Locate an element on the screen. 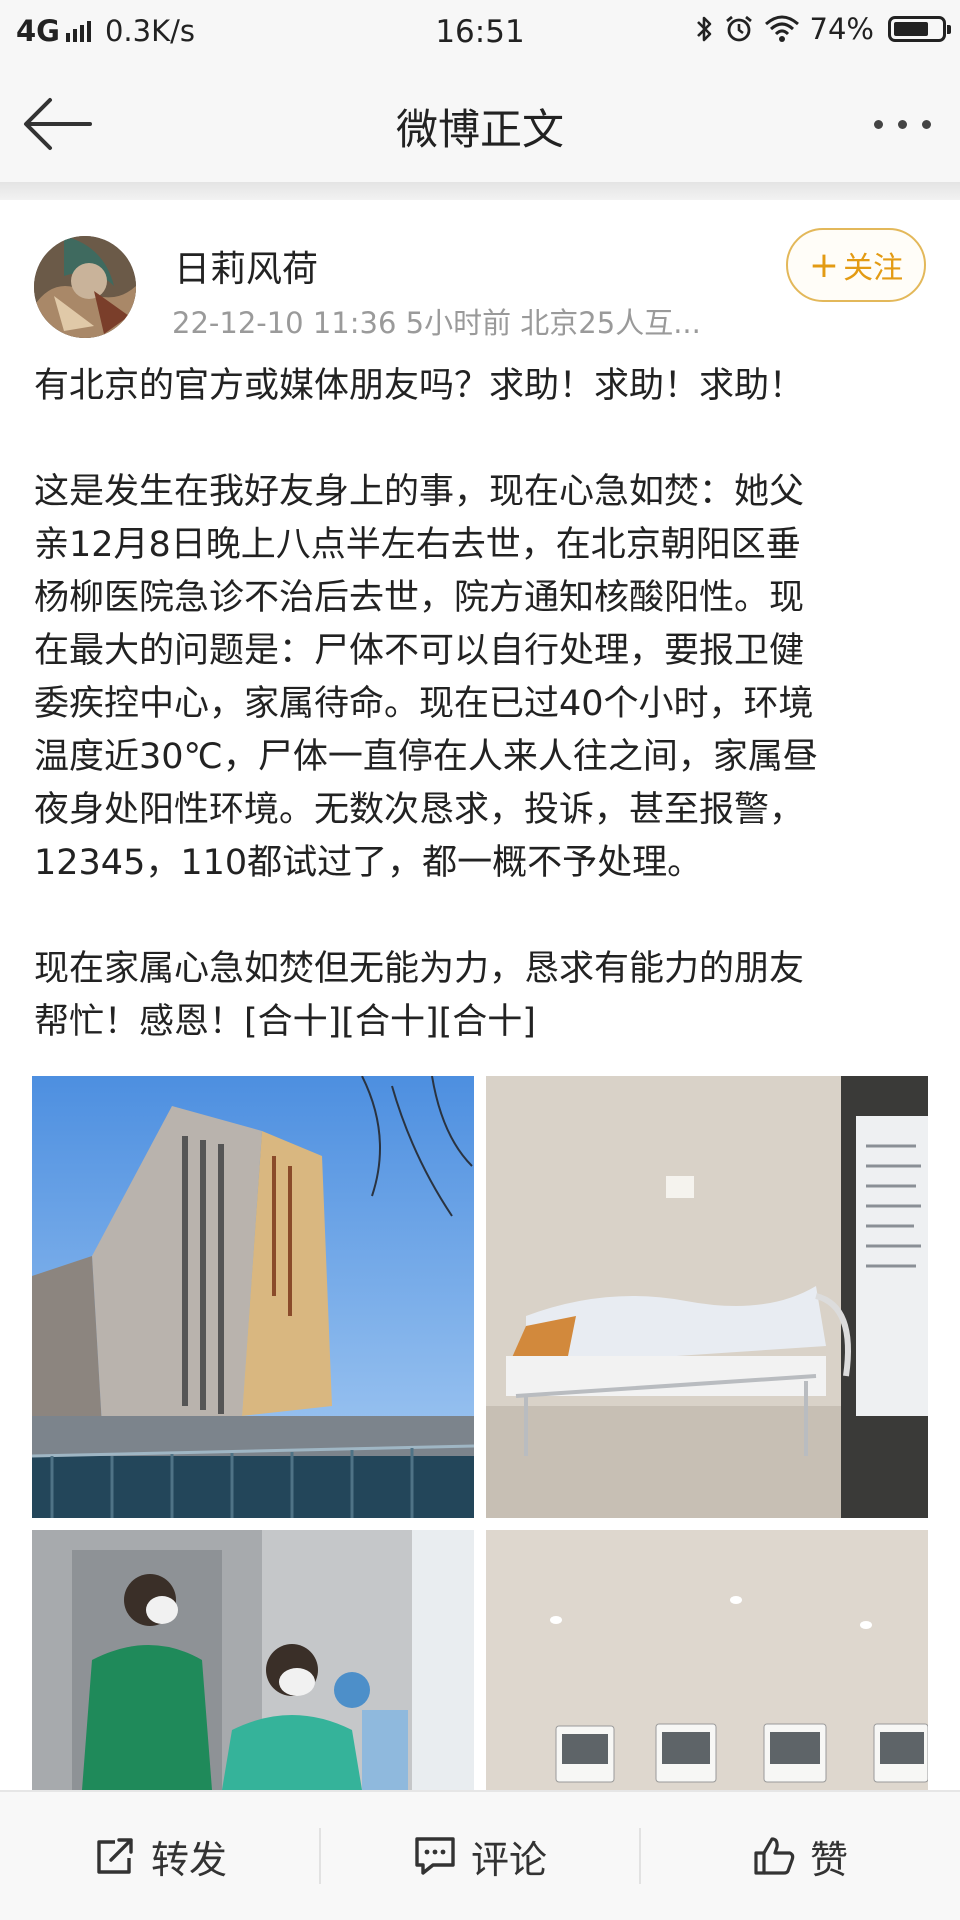 This screenshot has width=960, height=1920. post-text-line: 现在家属心急如焚但无能为力，恳求有能力的朋友 is located at coordinates (419, 969).